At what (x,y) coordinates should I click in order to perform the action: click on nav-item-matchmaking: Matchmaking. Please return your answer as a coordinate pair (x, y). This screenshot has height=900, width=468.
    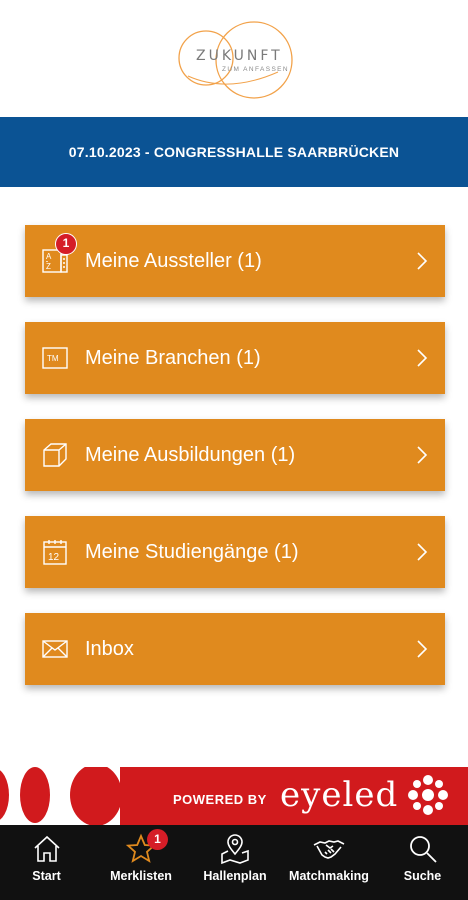
    Looking at the image, I should click on (329, 862).